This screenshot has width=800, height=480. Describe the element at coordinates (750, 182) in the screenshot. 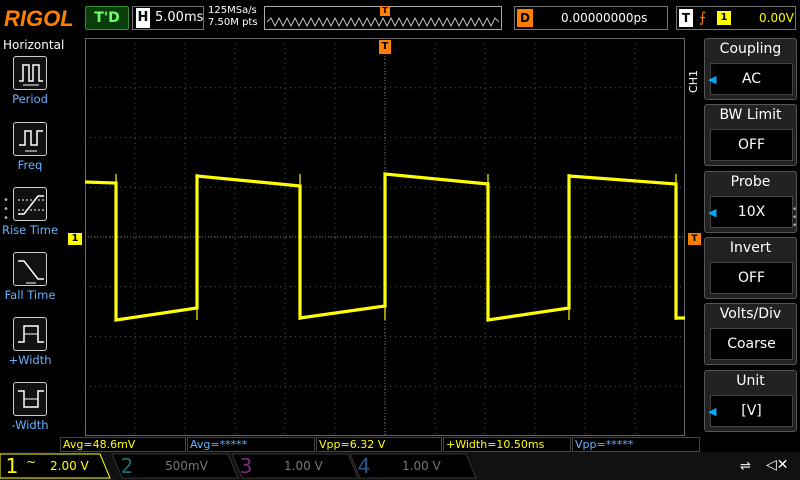

I see `menu-probe-title: Probe` at that location.